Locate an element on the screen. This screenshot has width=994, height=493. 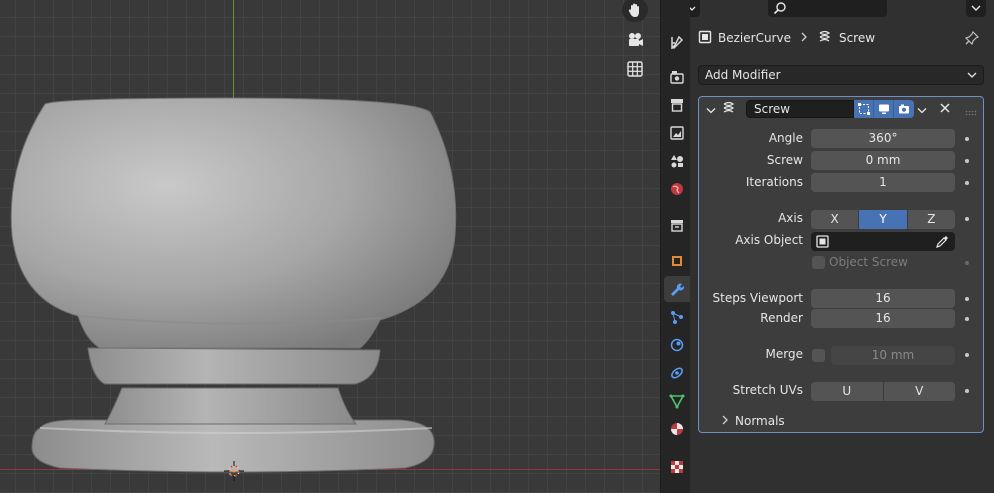
steps-viewport-field: 16 is located at coordinates (883, 298).